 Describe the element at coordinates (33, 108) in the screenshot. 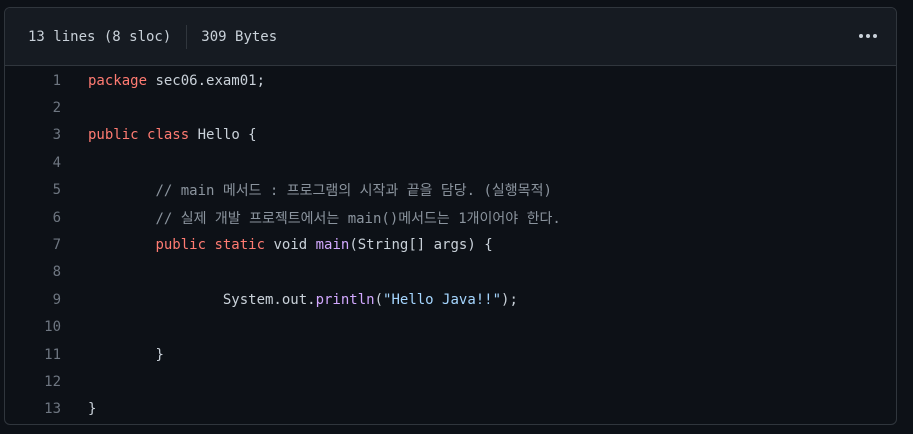

I see `line-number: 2` at that location.